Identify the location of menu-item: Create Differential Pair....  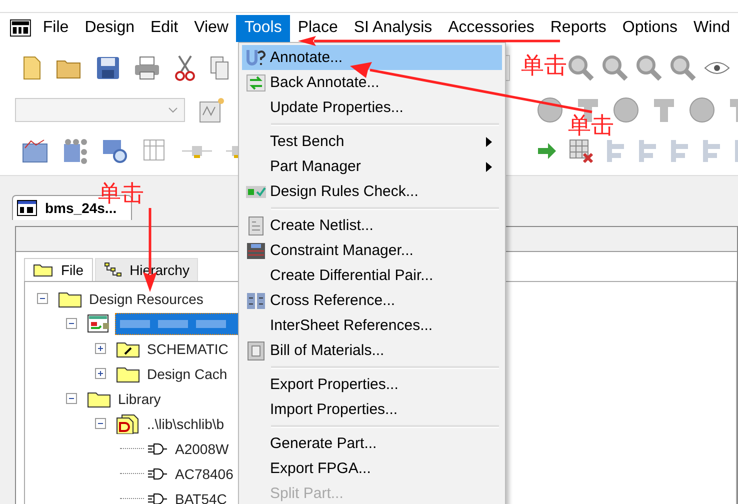
(372, 275).